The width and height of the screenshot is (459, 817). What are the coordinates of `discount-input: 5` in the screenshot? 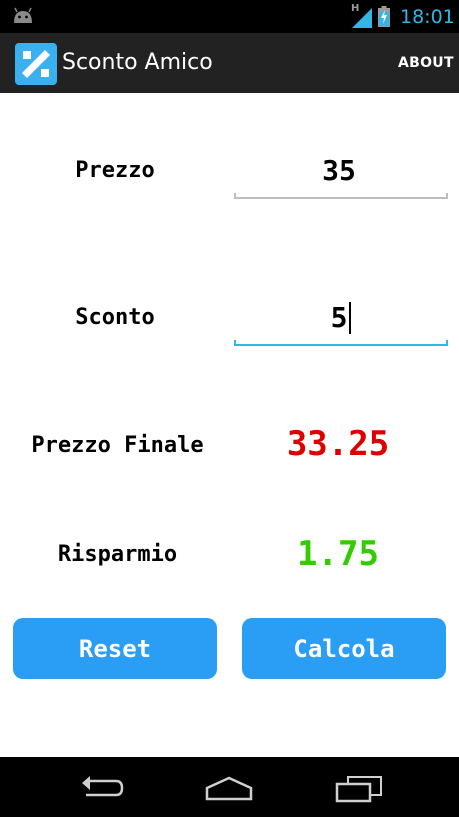 It's located at (341, 322).